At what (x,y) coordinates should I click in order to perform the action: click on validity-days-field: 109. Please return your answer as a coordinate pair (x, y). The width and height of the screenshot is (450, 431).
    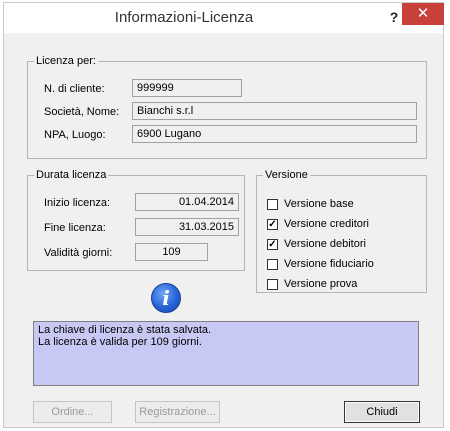
    Looking at the image, I should click on (171, 252).